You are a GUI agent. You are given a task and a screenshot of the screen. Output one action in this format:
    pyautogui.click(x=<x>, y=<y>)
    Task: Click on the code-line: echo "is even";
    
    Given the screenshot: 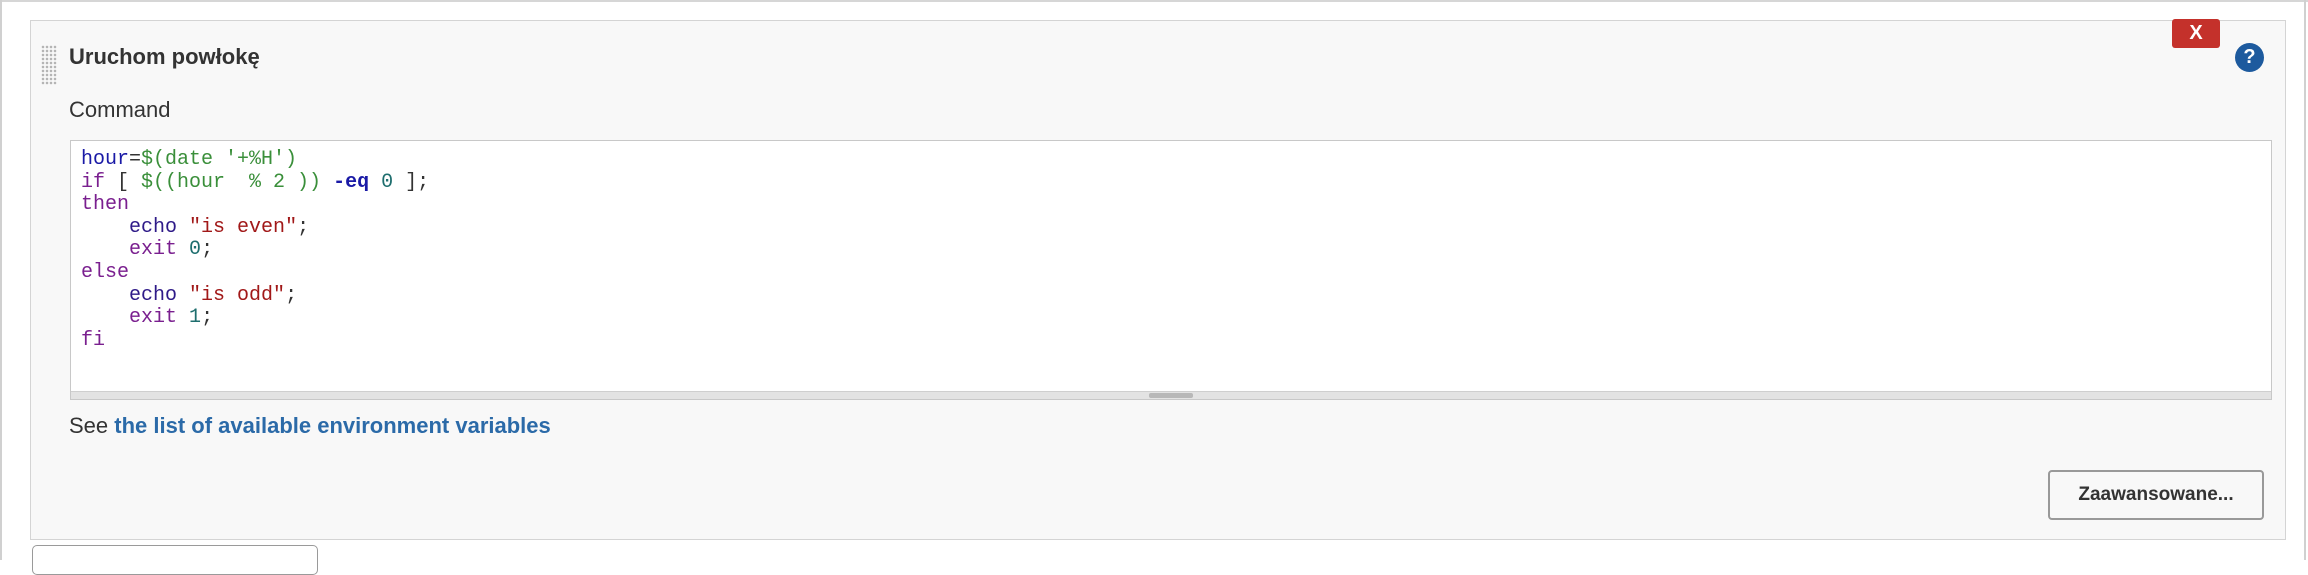 What is the action you would take?
    pyautogui.click(x=219, y=227)
    